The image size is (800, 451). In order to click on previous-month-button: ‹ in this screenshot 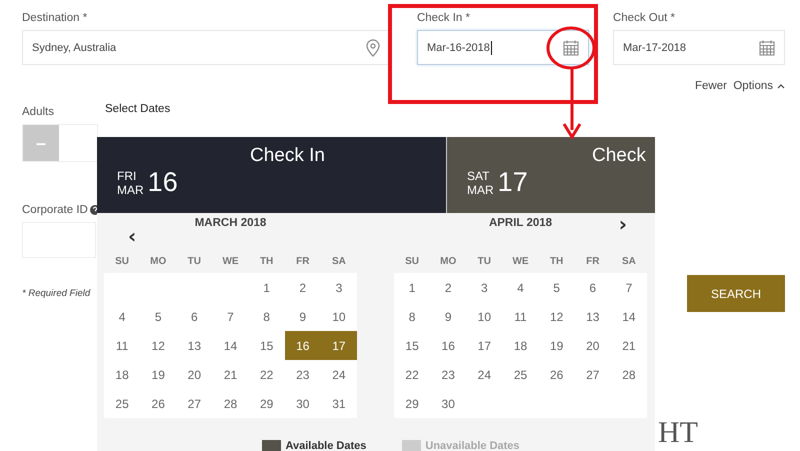, I will do `click(132, 236)`.